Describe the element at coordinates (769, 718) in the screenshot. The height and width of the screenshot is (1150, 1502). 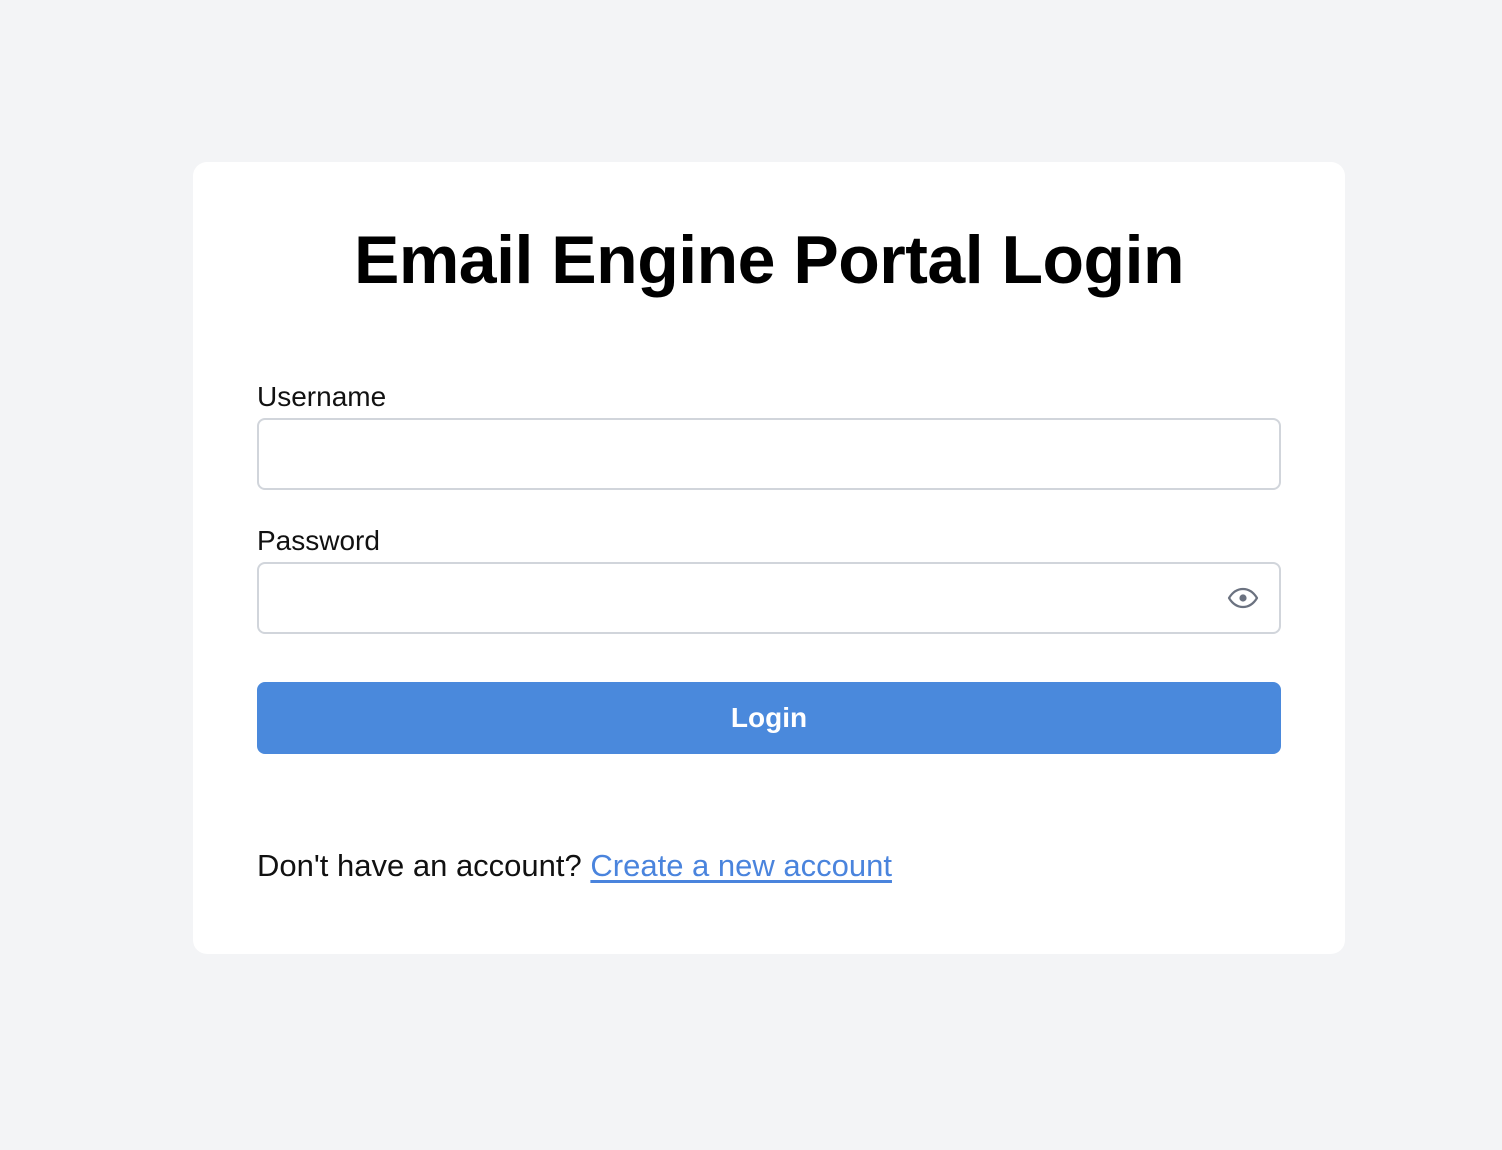
I see `login-button: Login` at that location.